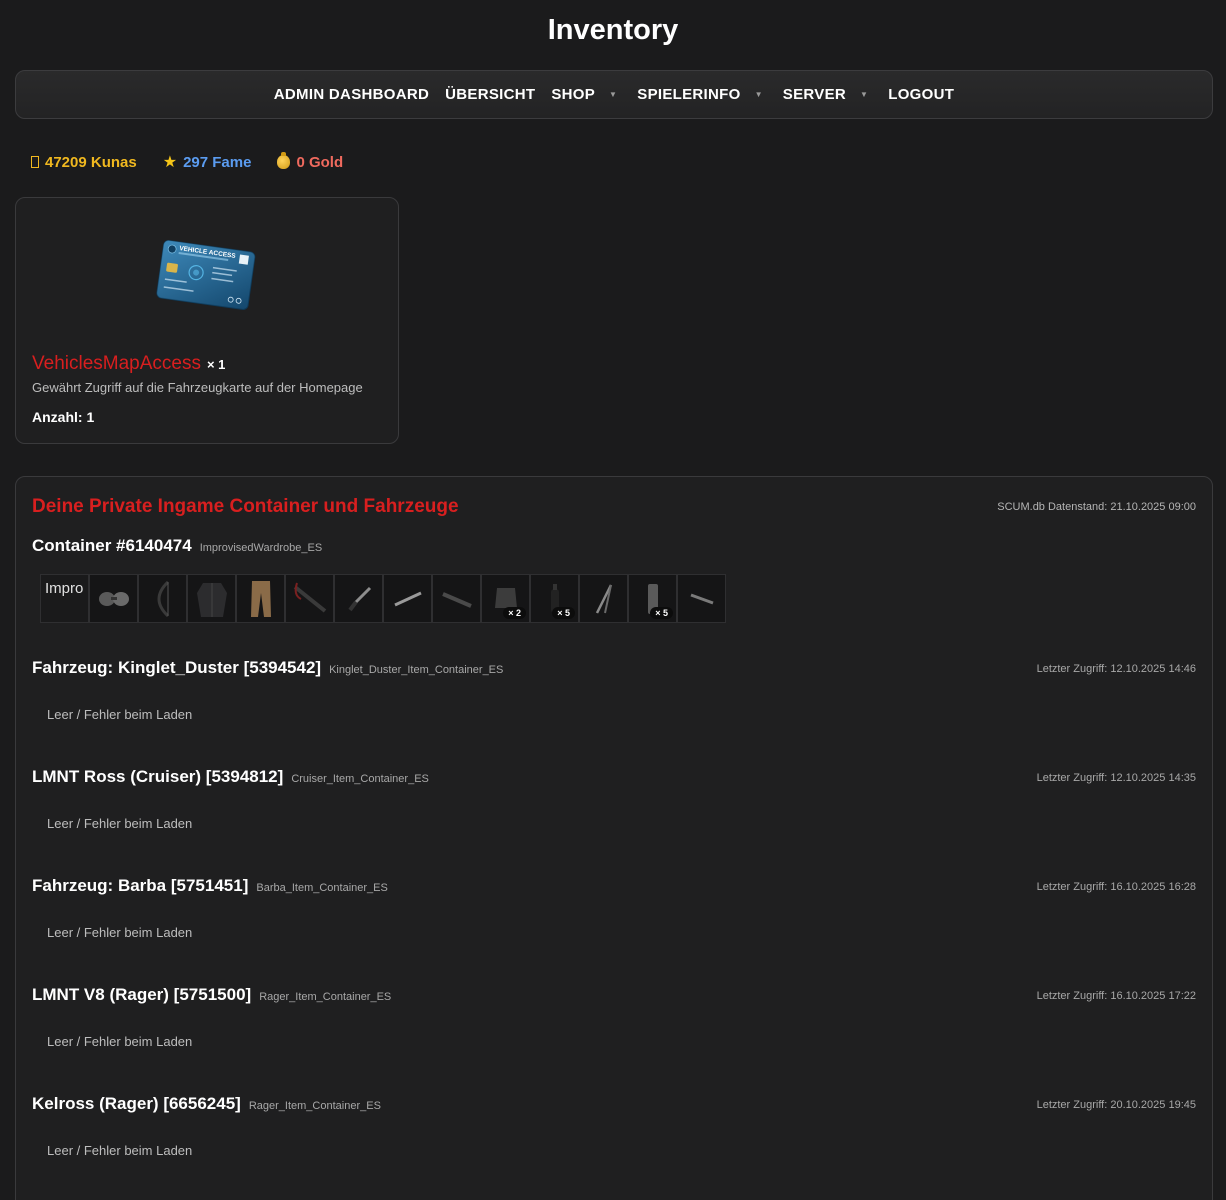 The width and height of the screenshot is (1226, 1200). What do you see at coordinates (1116, 887) in the screenshot?
I see `vehicle-last-access: Letzter Zugriff: 16.10.2025 16:28` at bounding box center [1116, 887].